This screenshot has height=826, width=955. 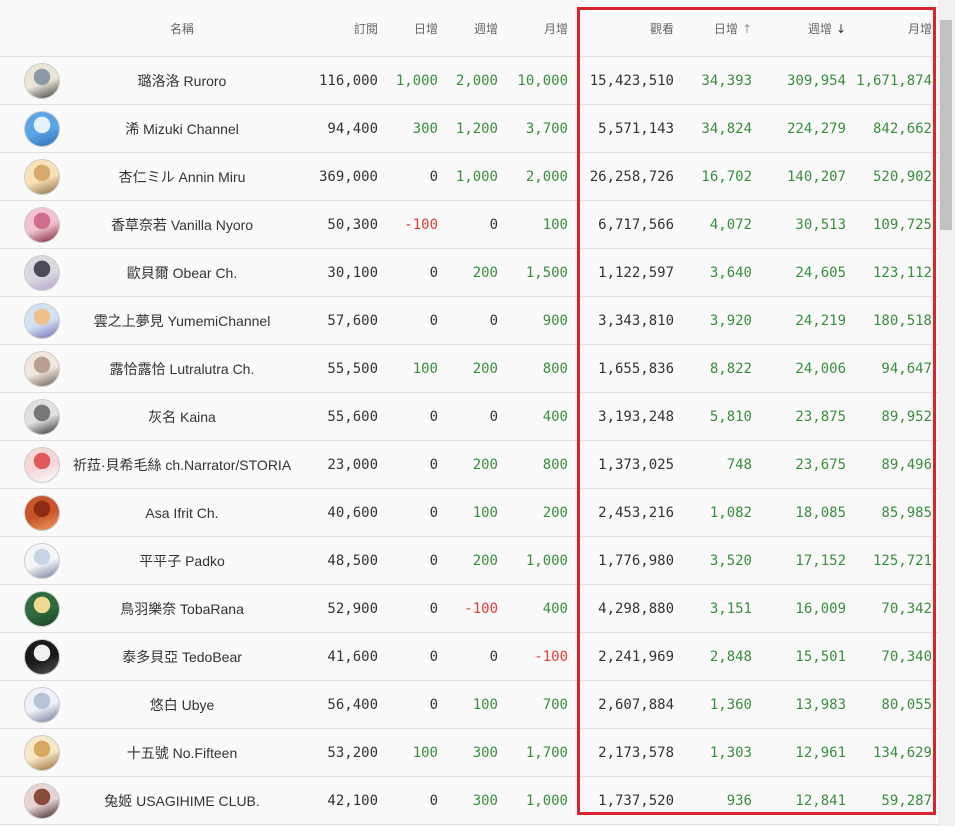 What do you see at coordinates (476, 752) in the screenshot?
I see `subs-week-cell: 300` at bounding box center [476, 752].